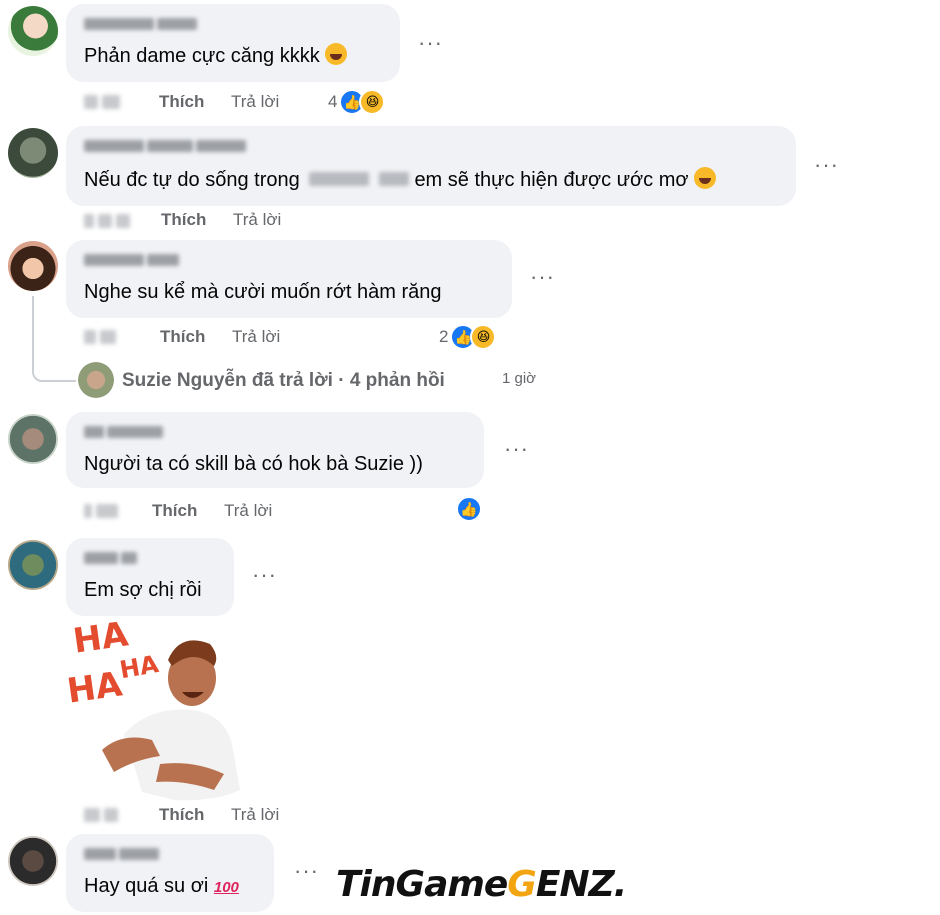  Describe the element at coordinates (253, 464) in the screenshot. I see `comment-text: Người ta có skill bà có hok bà Suzie ))` at that location.